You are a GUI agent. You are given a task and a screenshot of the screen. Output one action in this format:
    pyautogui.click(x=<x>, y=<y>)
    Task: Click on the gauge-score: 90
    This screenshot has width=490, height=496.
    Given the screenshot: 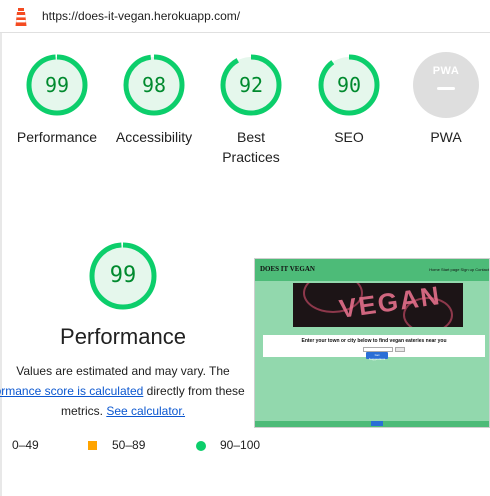 What is the action you would take?
    pyautogui.click(x=349, y=85)
    